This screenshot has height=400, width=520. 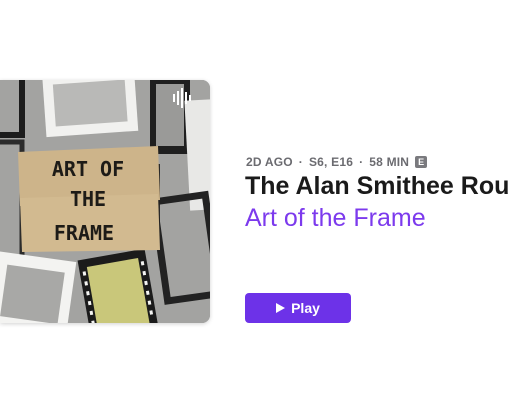 What do you see at coordinates (84, 233) in the screenshot?
I see `artwork-title-line-3: FRAME` at bounding box center [84, 233].